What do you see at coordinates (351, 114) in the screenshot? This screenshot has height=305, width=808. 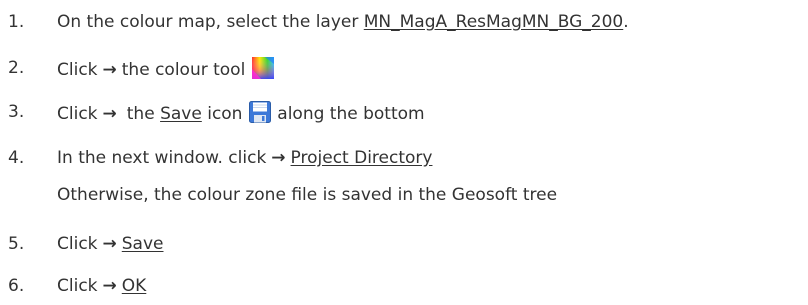 I see `step-text-after: along the bottom` at bounding box center [351, 114].